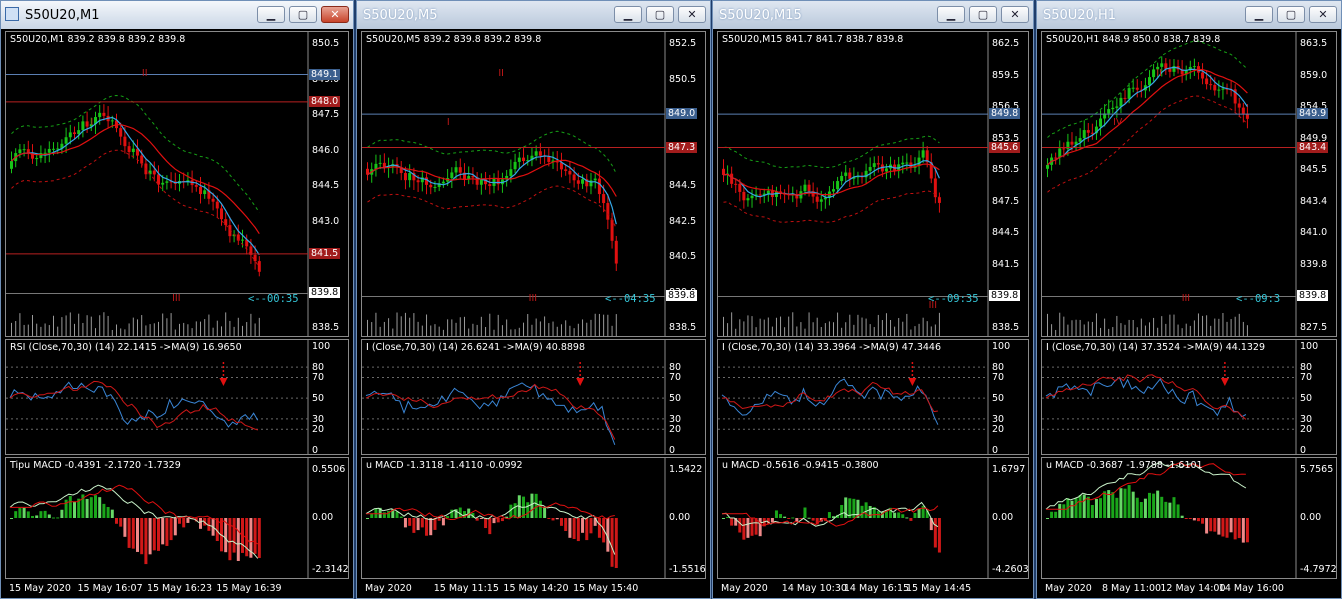 This screenshot has width=1342, height=599. Describe the element at coordinates (325, 253) in the screenshot. I see `price-level-tag: 841.5` at that location.